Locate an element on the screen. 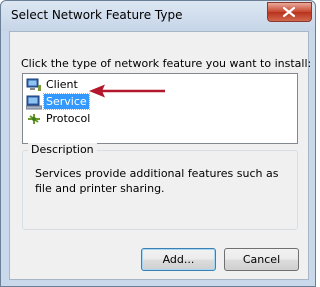 Image resolution: width=320 pixels, height=287 pixels. window-title: Select Network Feature Type is located at coordinates (97, 15).